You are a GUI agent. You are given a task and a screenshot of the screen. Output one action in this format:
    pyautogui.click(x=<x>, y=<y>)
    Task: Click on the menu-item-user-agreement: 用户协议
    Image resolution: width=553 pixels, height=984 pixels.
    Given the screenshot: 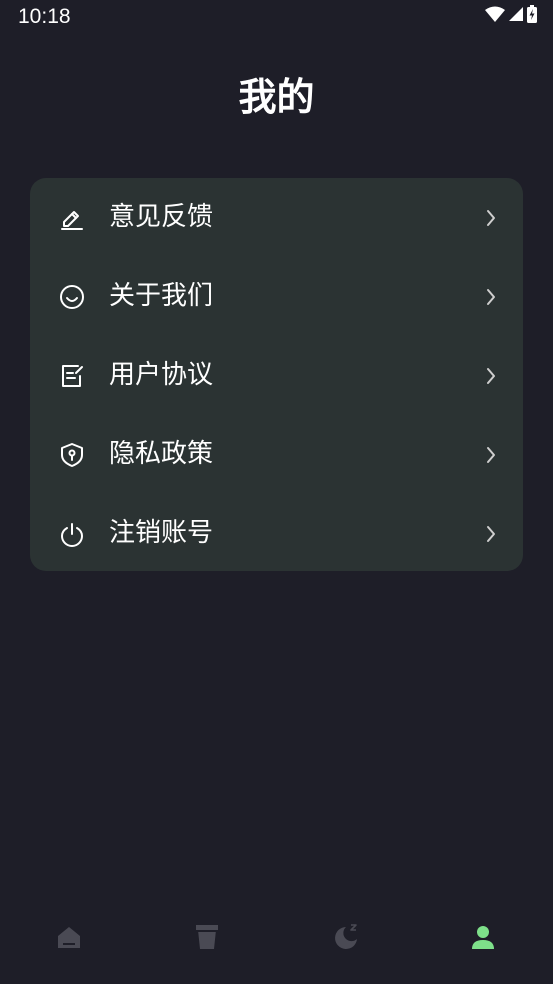 What is the action you would take?
    pyautogui.click(x=276, y=375)
    